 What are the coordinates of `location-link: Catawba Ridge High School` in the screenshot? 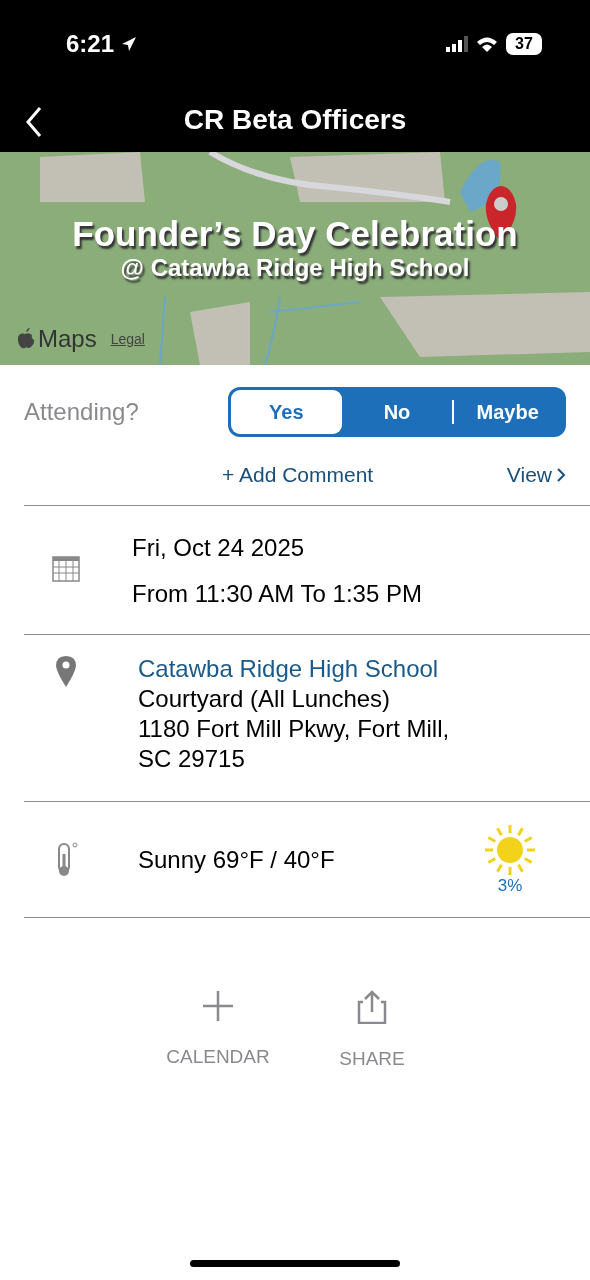 It's located at (294, 669).